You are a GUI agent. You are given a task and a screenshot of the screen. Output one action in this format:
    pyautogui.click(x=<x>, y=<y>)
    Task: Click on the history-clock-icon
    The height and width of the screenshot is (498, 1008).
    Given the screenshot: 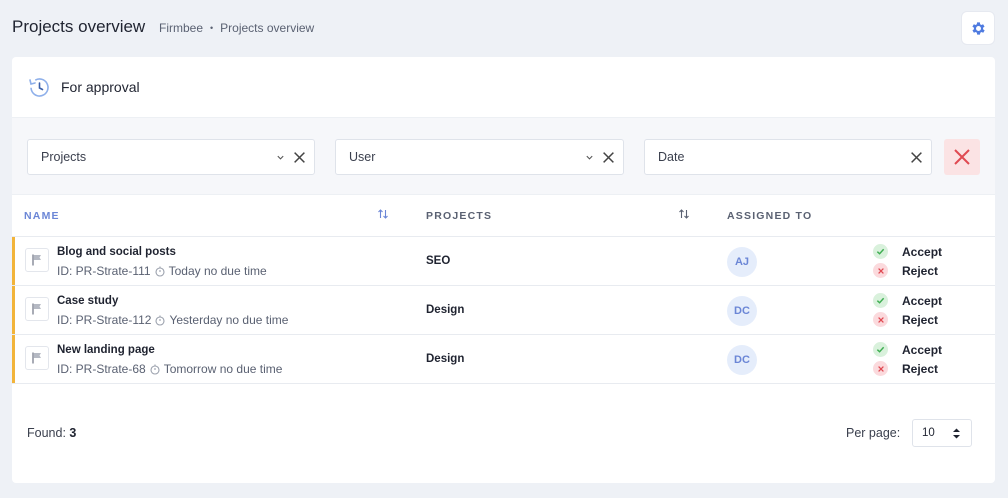 What is the action you would take?
    pyautogui.click(x=39, y=87)
    